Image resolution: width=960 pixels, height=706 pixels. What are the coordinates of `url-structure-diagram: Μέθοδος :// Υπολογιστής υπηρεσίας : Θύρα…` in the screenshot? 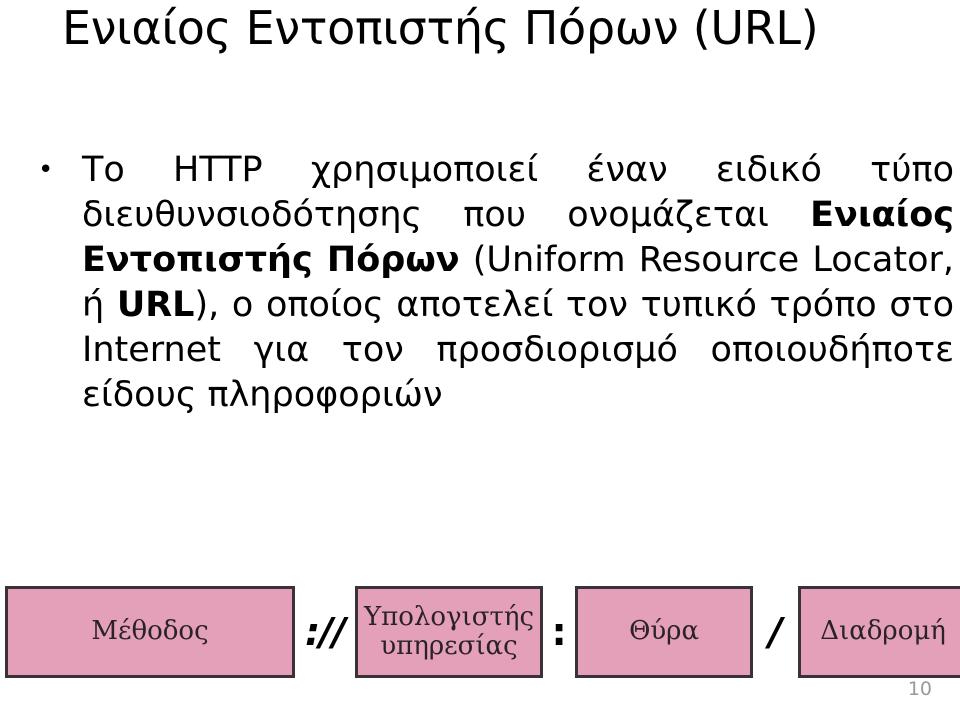 It's located at (480, 632).